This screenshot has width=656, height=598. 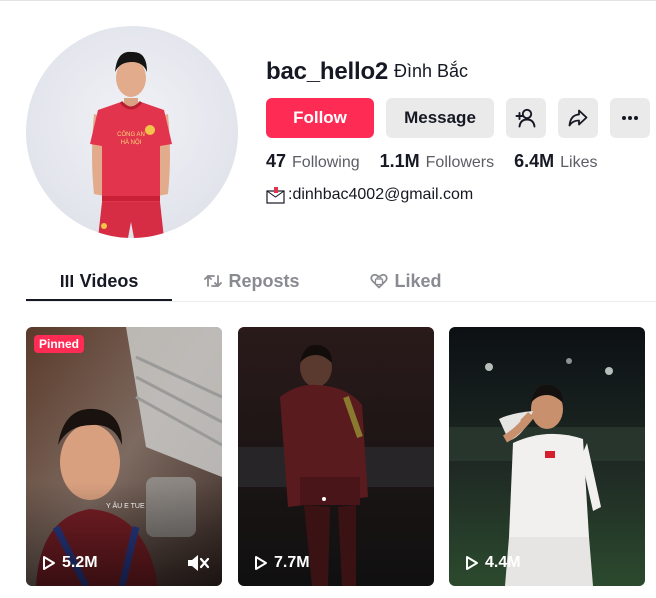 What do you see at coordinates (579, 162) in the screenshot?
I see `likes-label: Likes` at bounding box center [579, 162].